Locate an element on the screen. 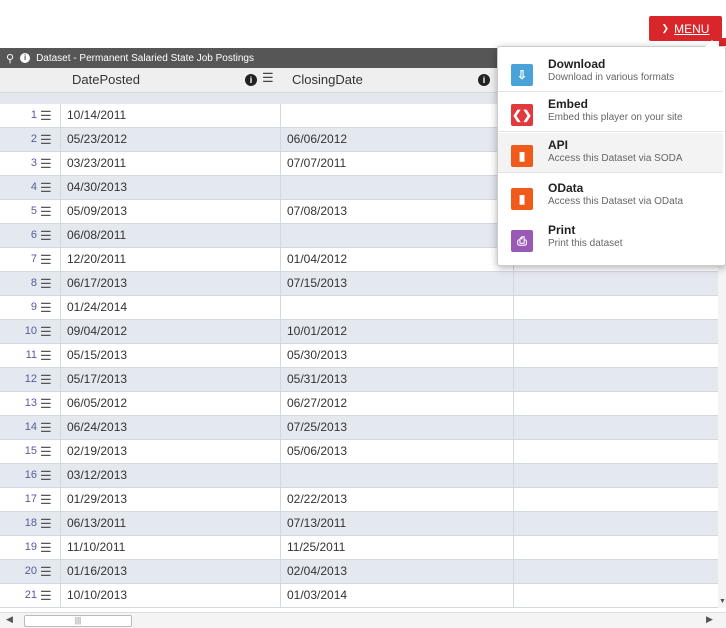 The image size is (726, 628). cell-date-posted: 05/23/2012 is located at coordinates (170, 139).